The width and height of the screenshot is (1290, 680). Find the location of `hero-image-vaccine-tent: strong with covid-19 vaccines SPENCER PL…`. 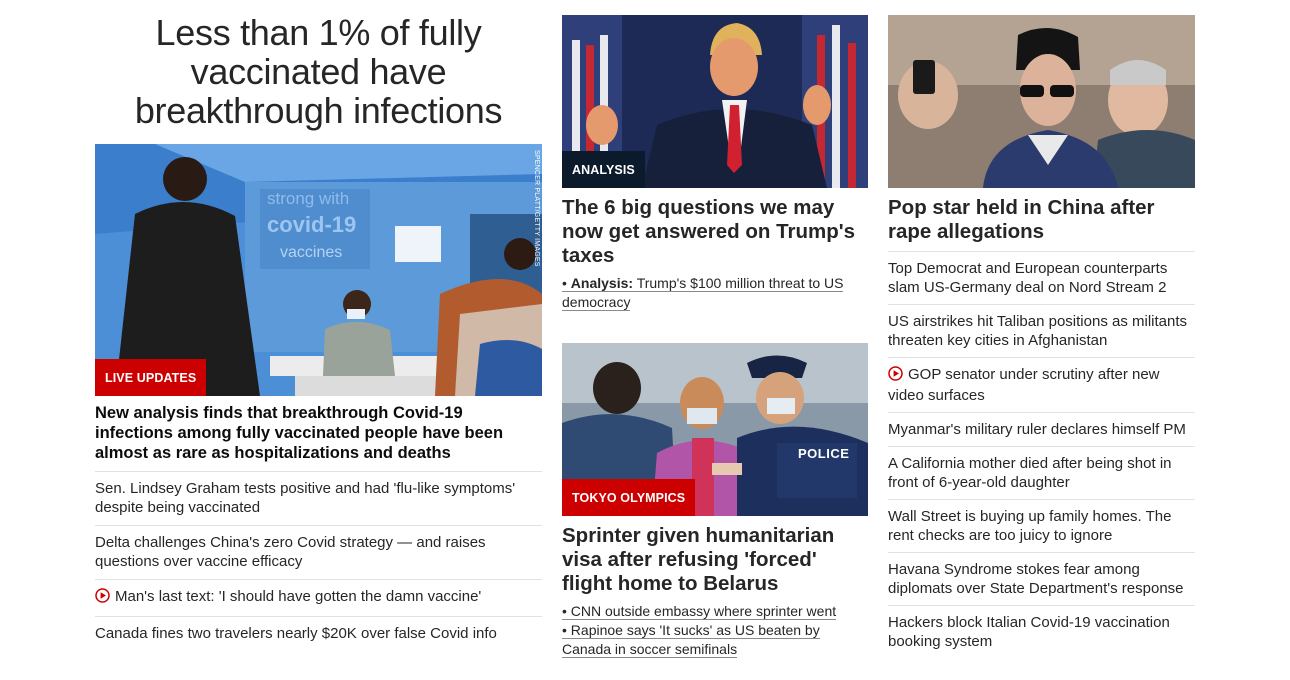

hero-image-vaccine-tent: strong with covid-19 vaccines SPENCER PL… is located at coordinates (318, 270).